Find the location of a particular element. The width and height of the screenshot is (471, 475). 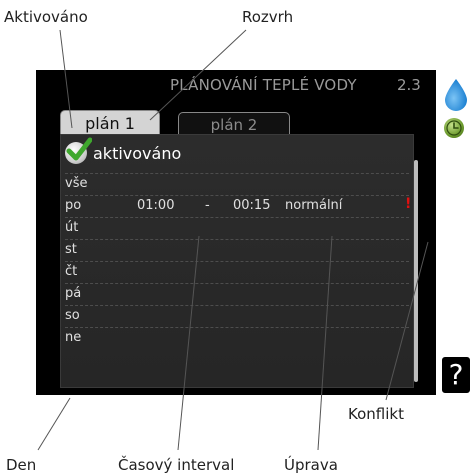

annotation-activated: Aktivováno is located at coordinates (46, 17).